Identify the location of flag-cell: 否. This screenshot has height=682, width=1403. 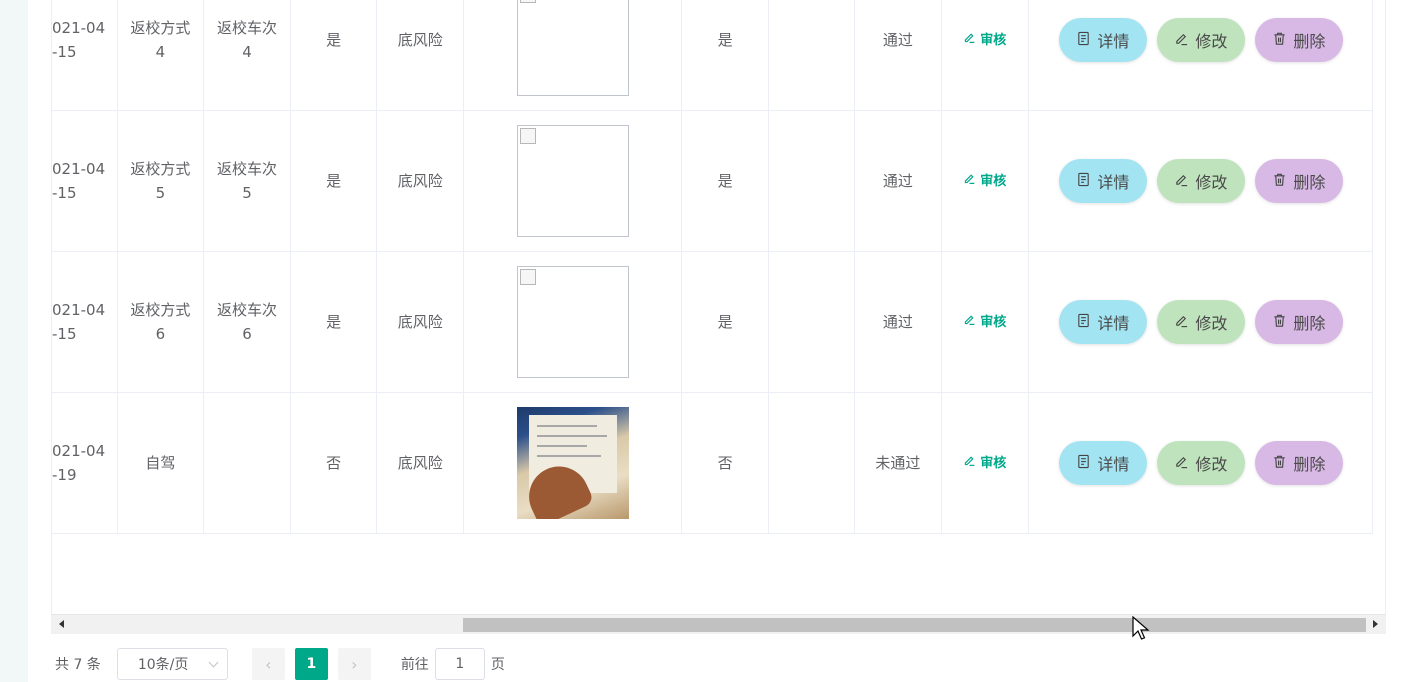
(334, 463).